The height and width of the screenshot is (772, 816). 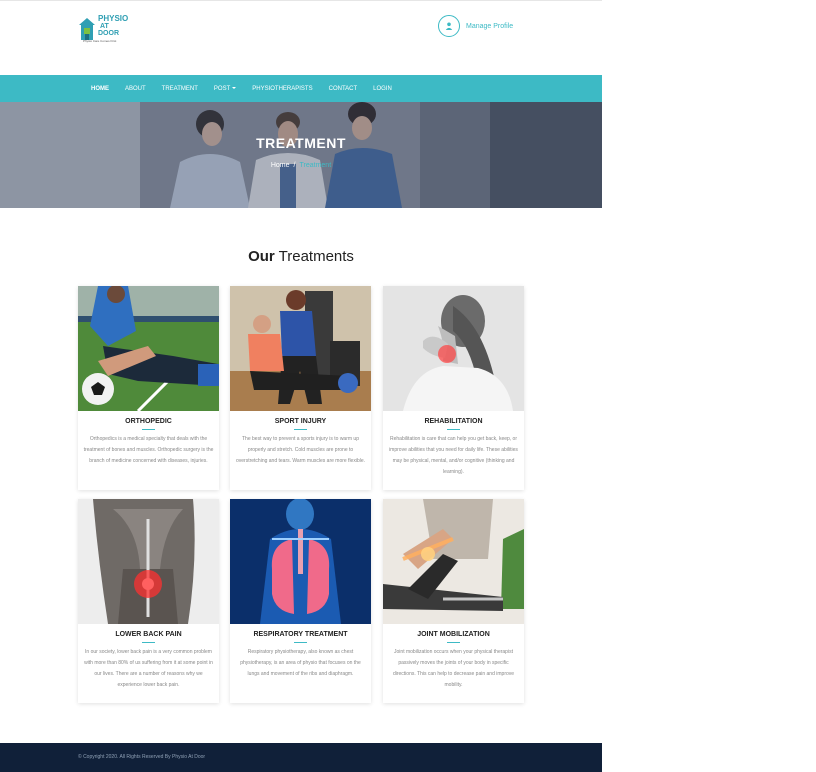 I want to click on nav-item-post: POST, so click(x=225, y=88).